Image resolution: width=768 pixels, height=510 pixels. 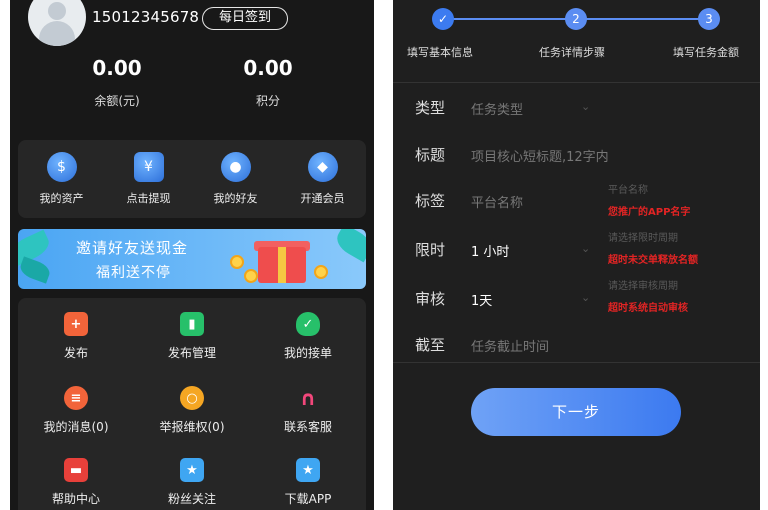 I want to click on publish-manage-item: ▮ 发布管理, so click(x=192, y=336).